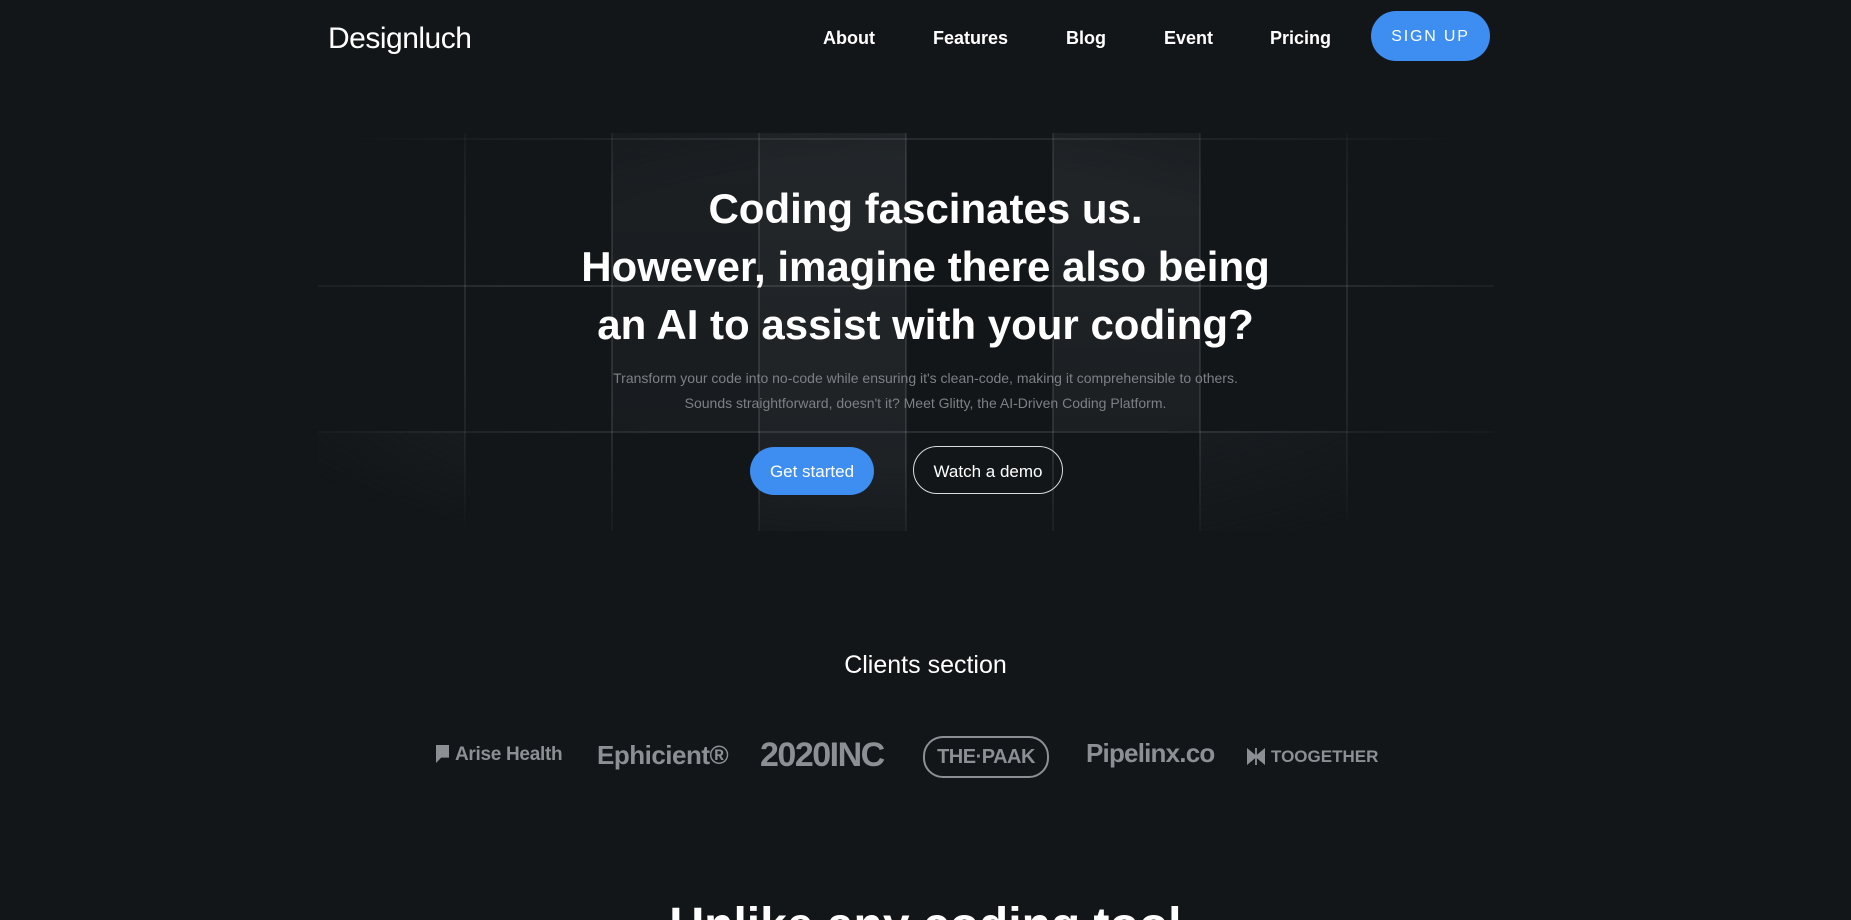 The height and width of the screenshot is (920, 1851). I want to click on signup-button: SIGN UP, so click(1430, 36).